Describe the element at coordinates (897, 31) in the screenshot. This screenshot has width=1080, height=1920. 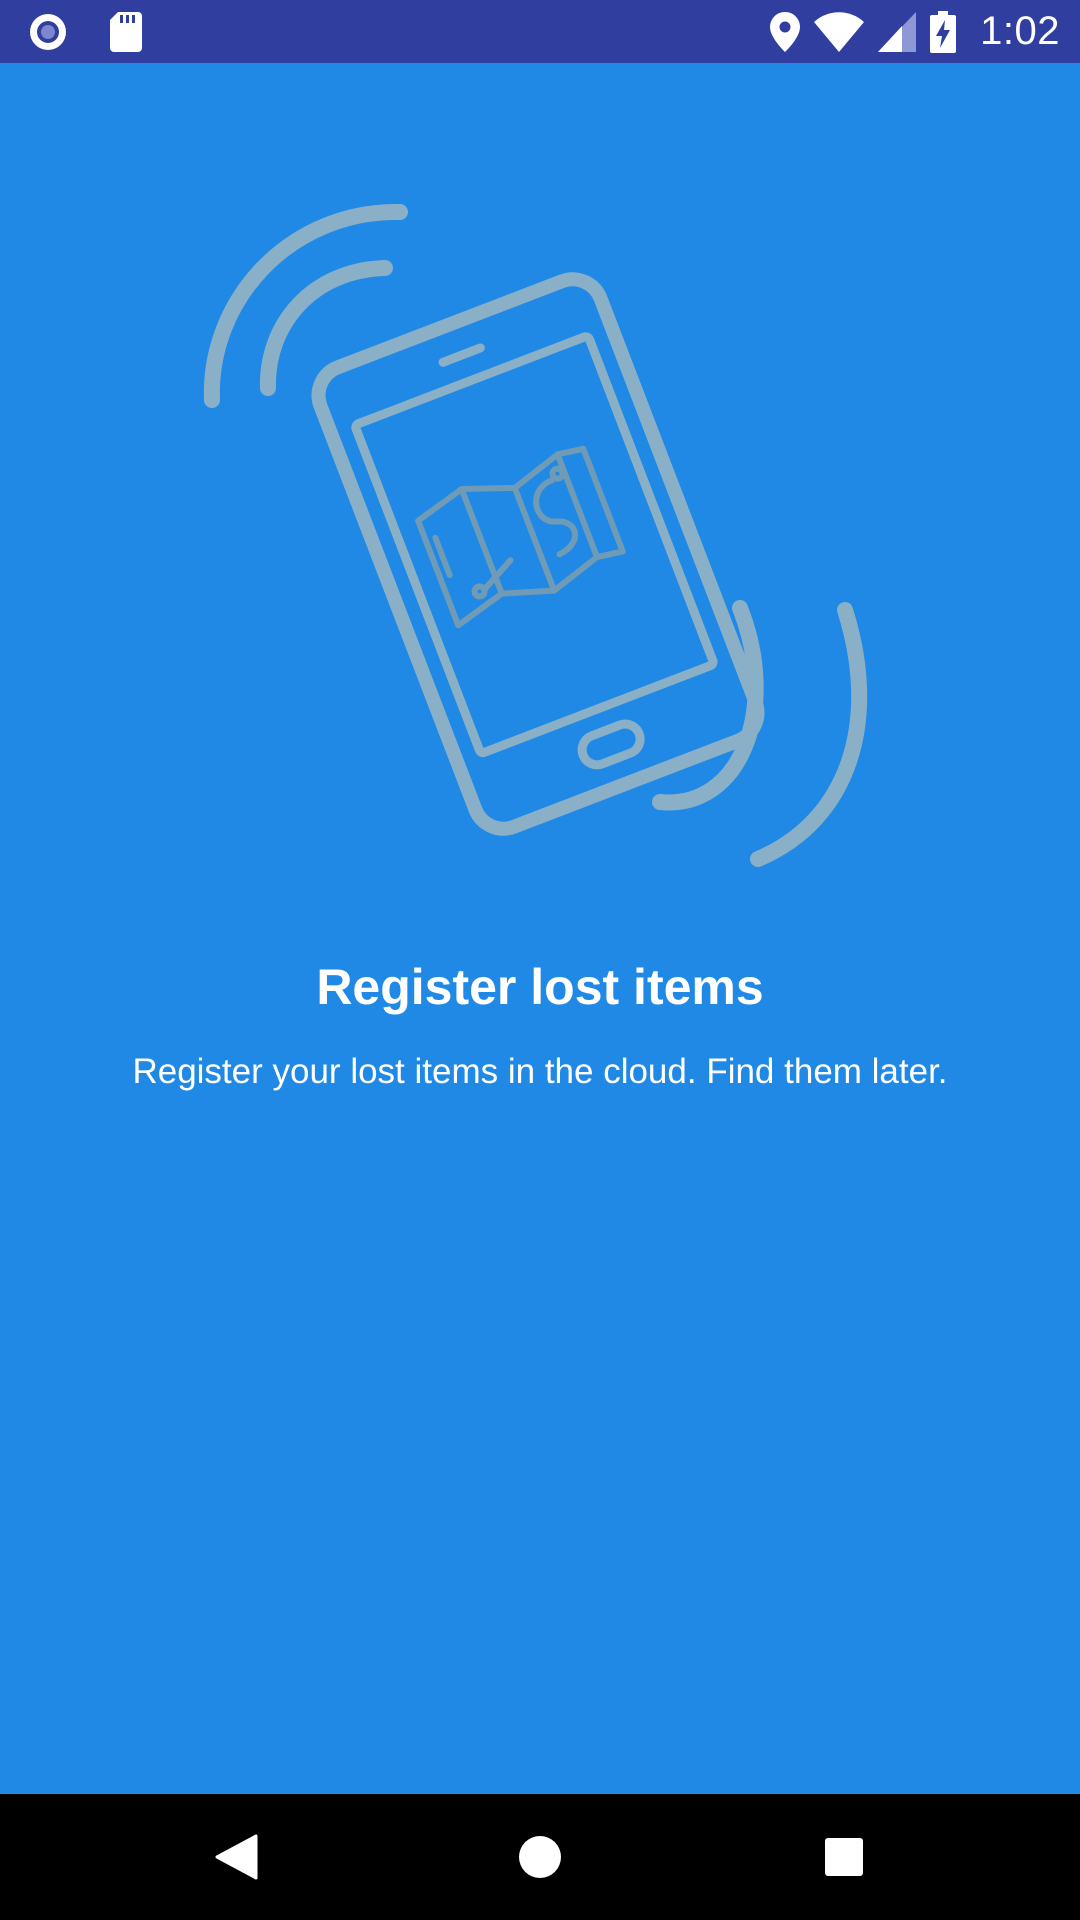
I see `cell-signal-icon` at that location.